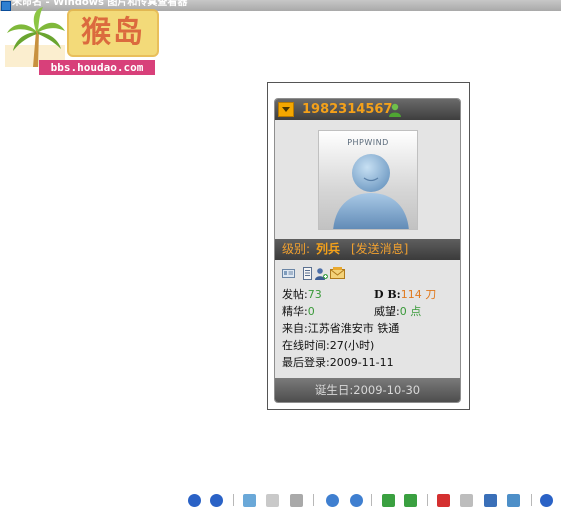 The height and width of the screenshot is (507, 561). Describe the element at coordinates (295, 294) in the screenshot. I see `posts-label: 发帖:` at that location.